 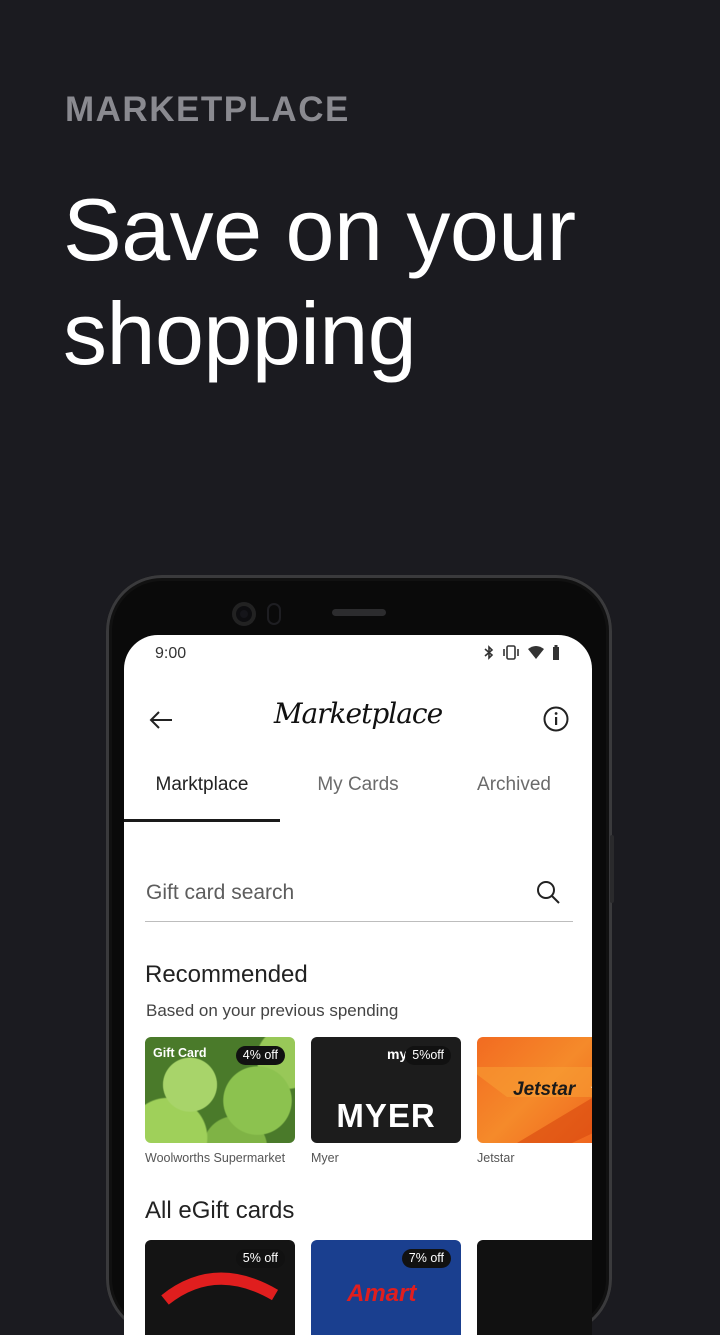 What do you see at coordinates (590, 1090) in the screenshot?
I see `star-icon: ★` at bounding box center [590, 1090].